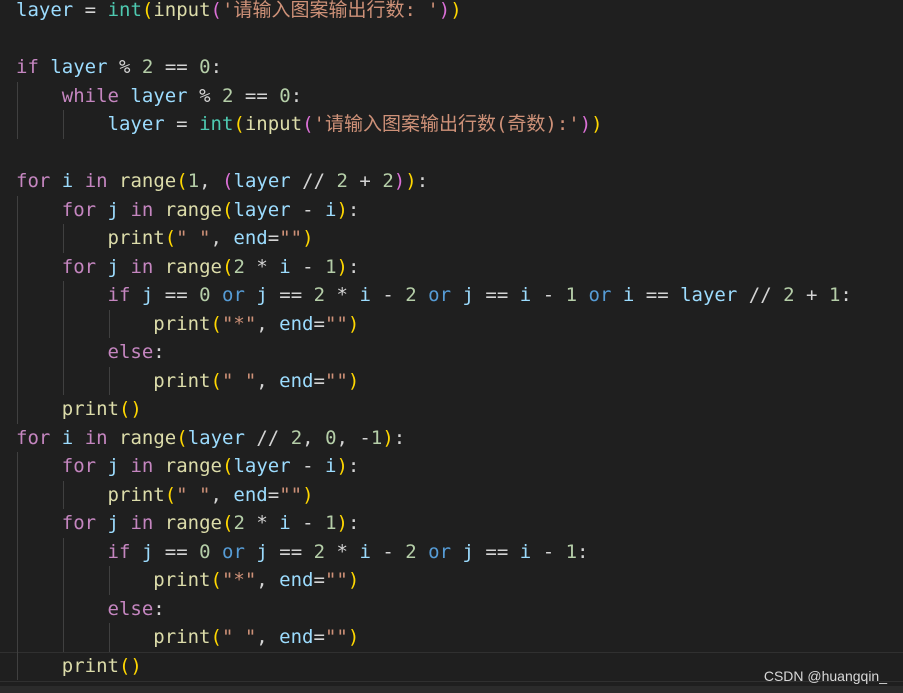  I want to click on code-text: if layer % 2 == 0:, so click(119, 67).